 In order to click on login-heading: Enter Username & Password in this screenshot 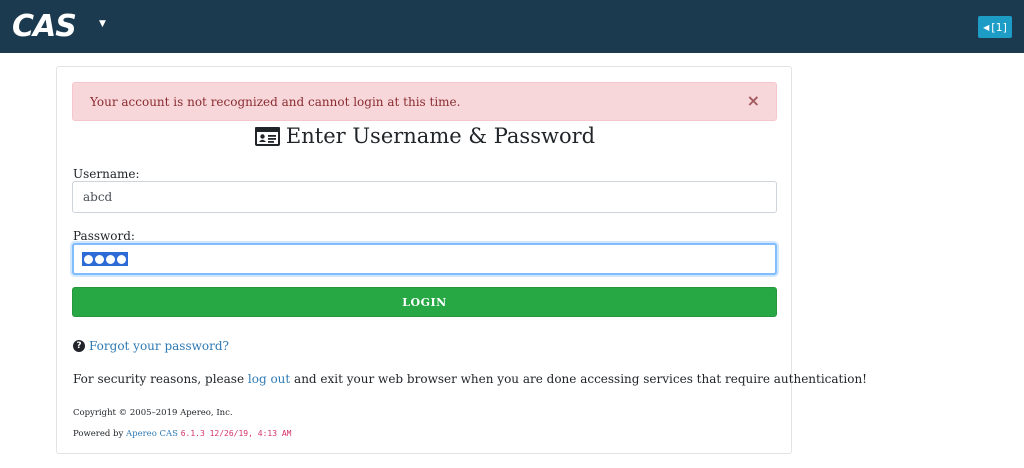, I will do `click(425, 136)`.